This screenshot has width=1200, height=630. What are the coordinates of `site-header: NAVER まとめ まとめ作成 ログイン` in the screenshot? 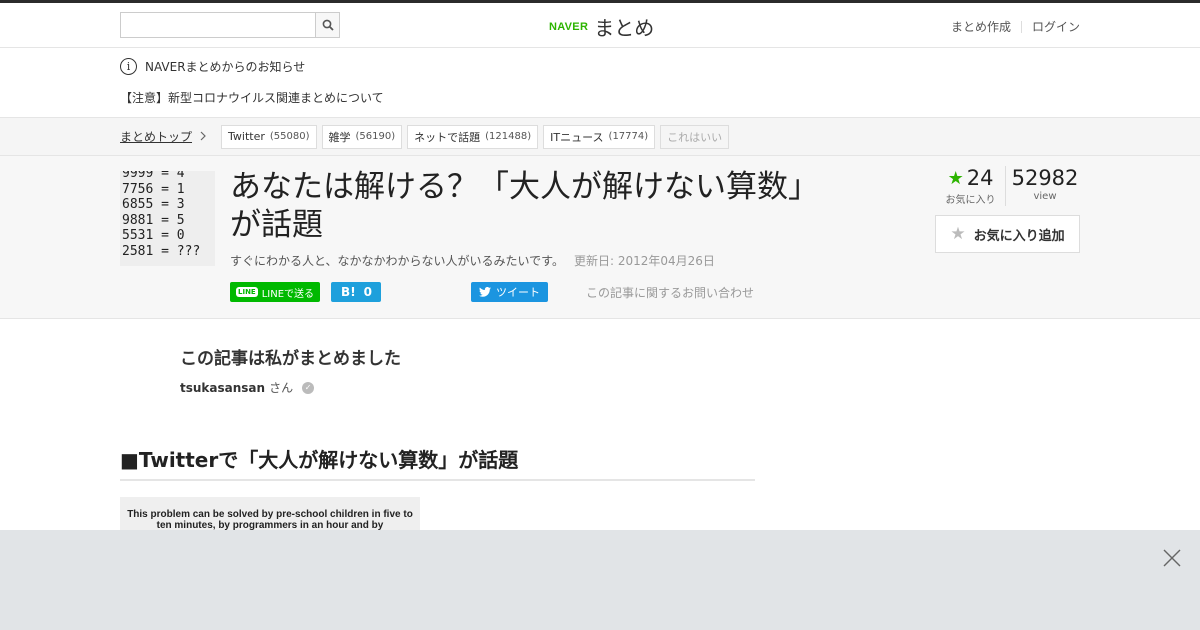 It's located at (600, 25).